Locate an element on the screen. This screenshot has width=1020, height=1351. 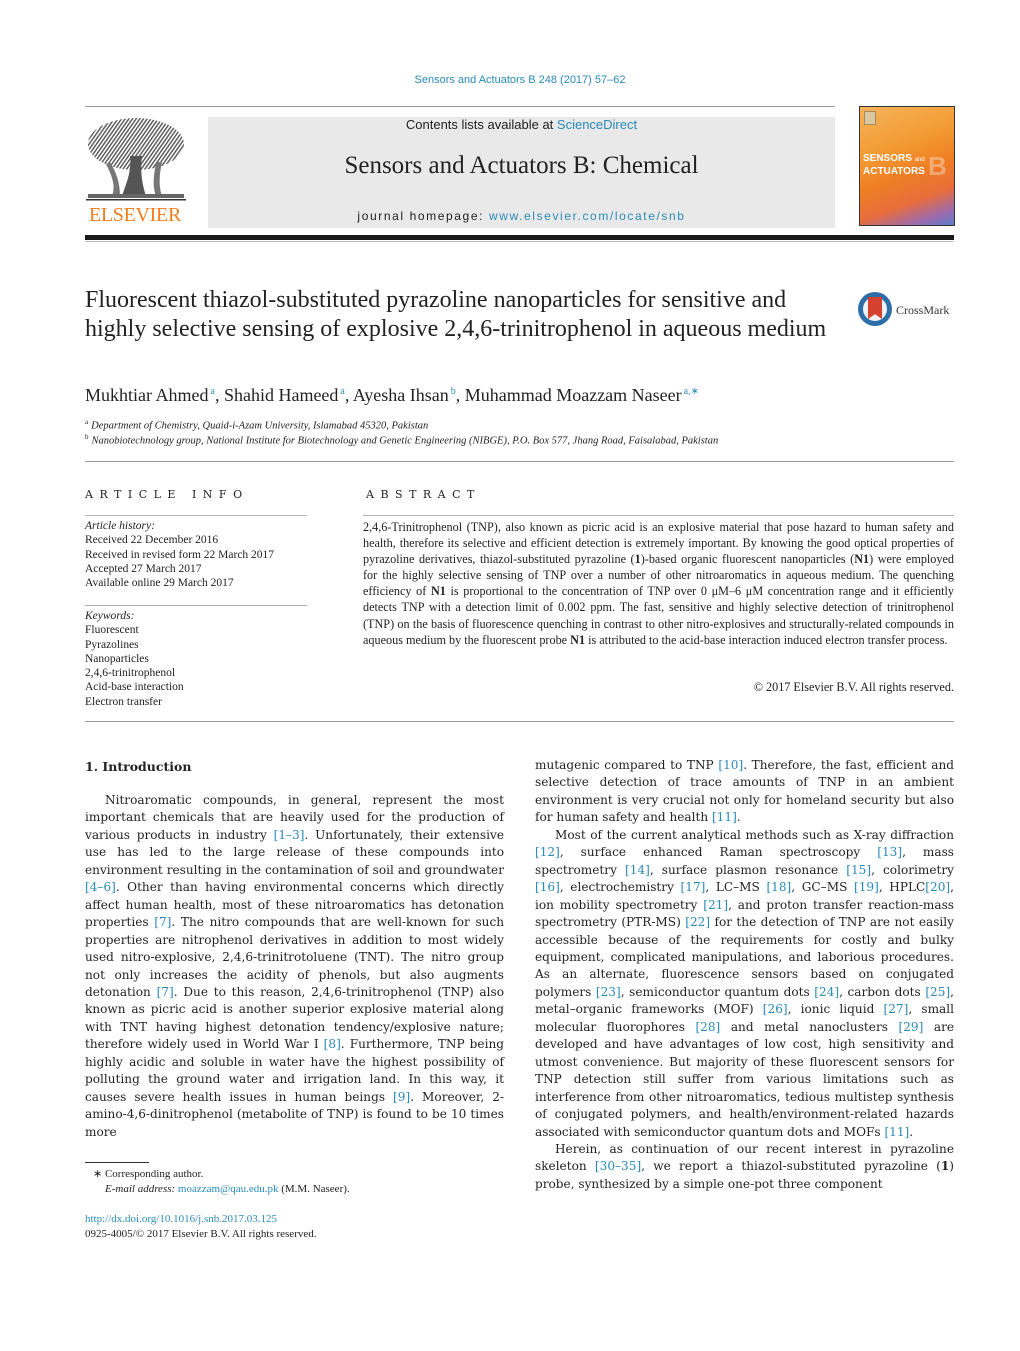
footnote-divider is located at coordinates (117, 1162).